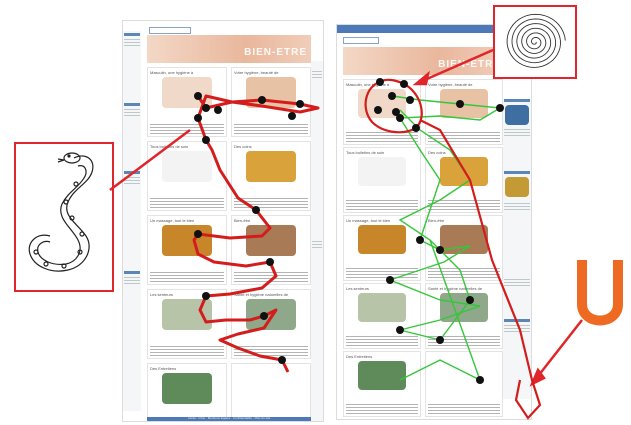 This screenshot has height=425, width=631. I want to click on spiral-connector-arrow, so click(456, 66).